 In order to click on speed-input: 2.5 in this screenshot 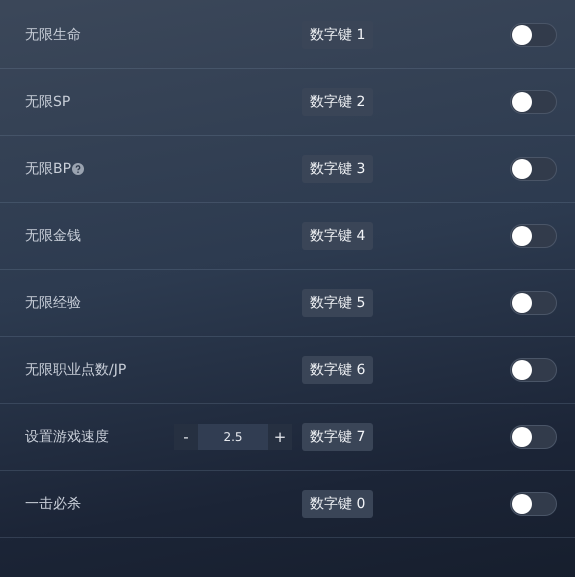, I will do `click(233, 437)`.